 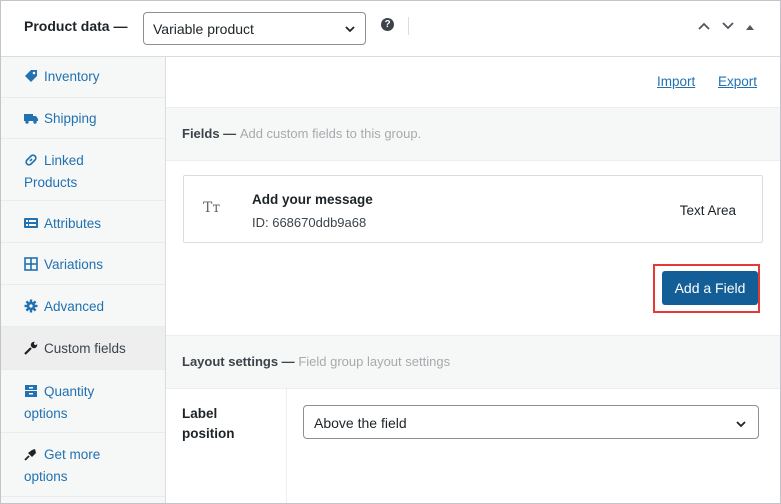 I want to click on fields-section-subtitle: Add custom fields to this group., so click(x=330, y=133).